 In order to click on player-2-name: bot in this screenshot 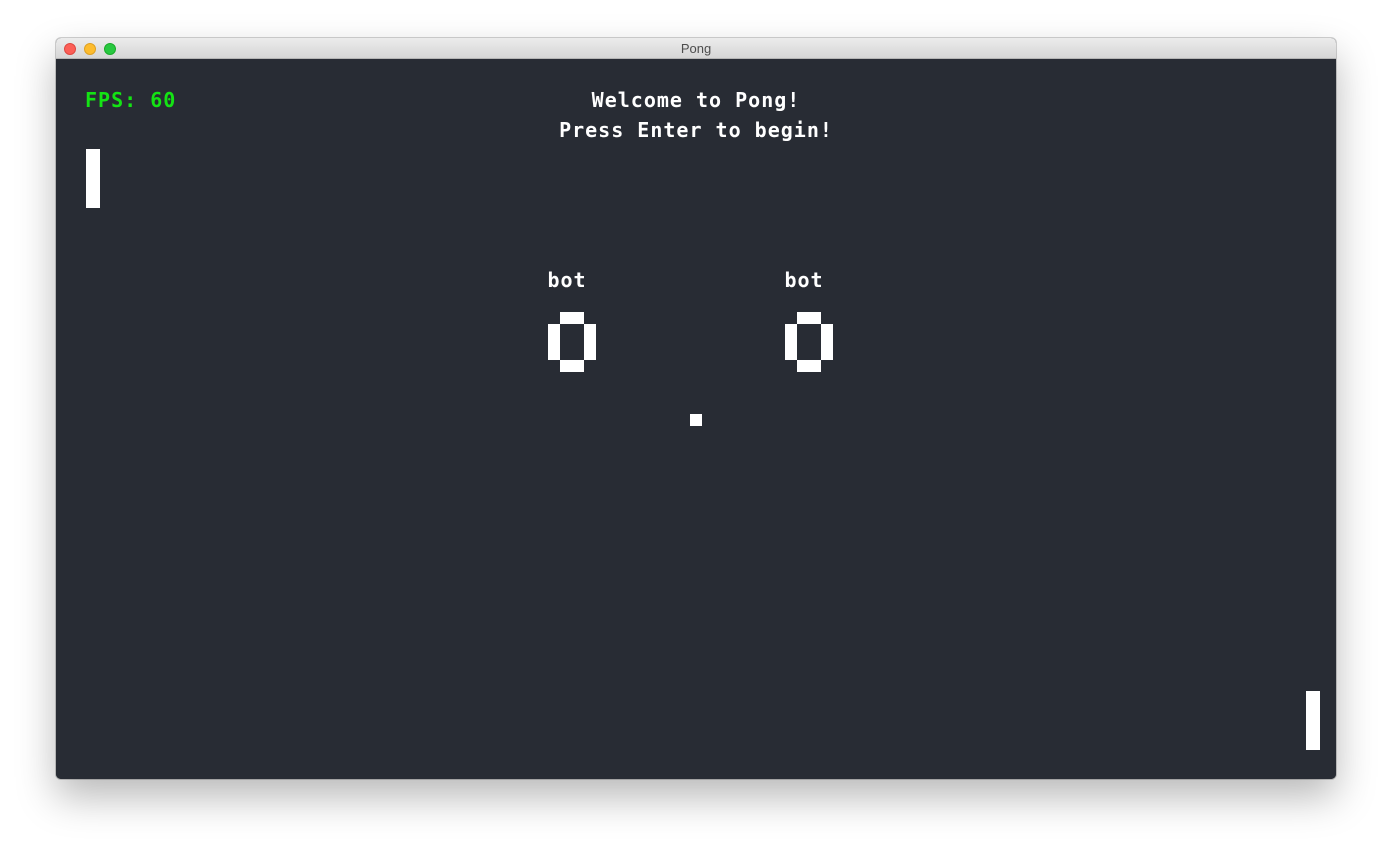, I will do `click(804, 280)`.